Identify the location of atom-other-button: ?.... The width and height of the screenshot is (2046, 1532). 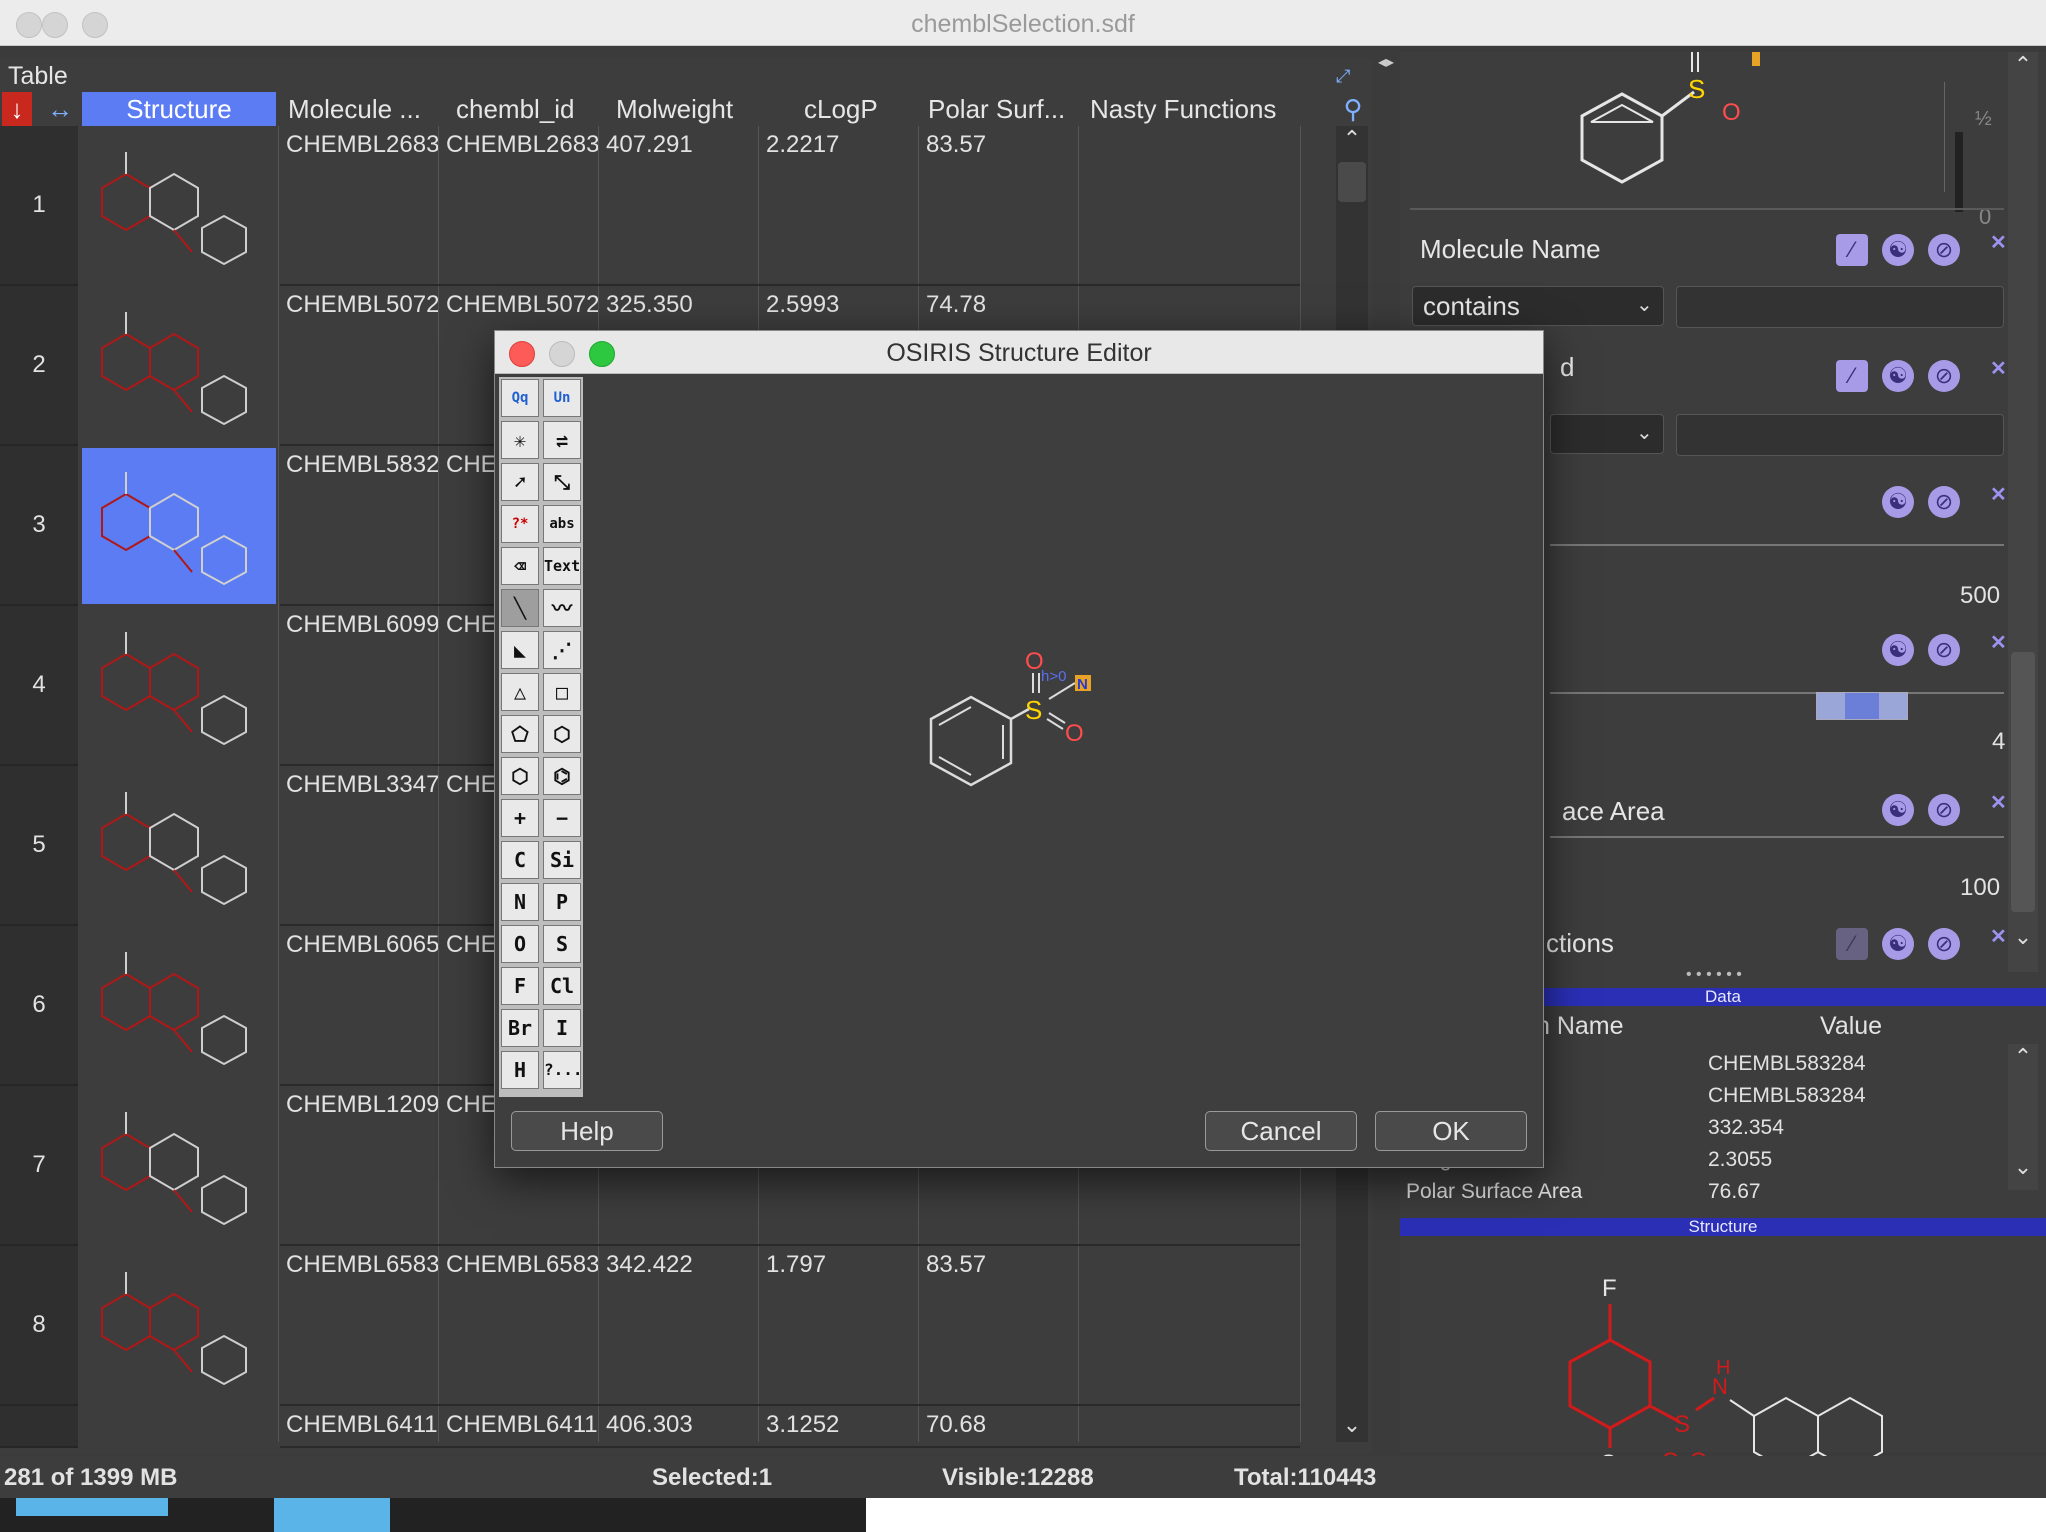
(562, 1070).